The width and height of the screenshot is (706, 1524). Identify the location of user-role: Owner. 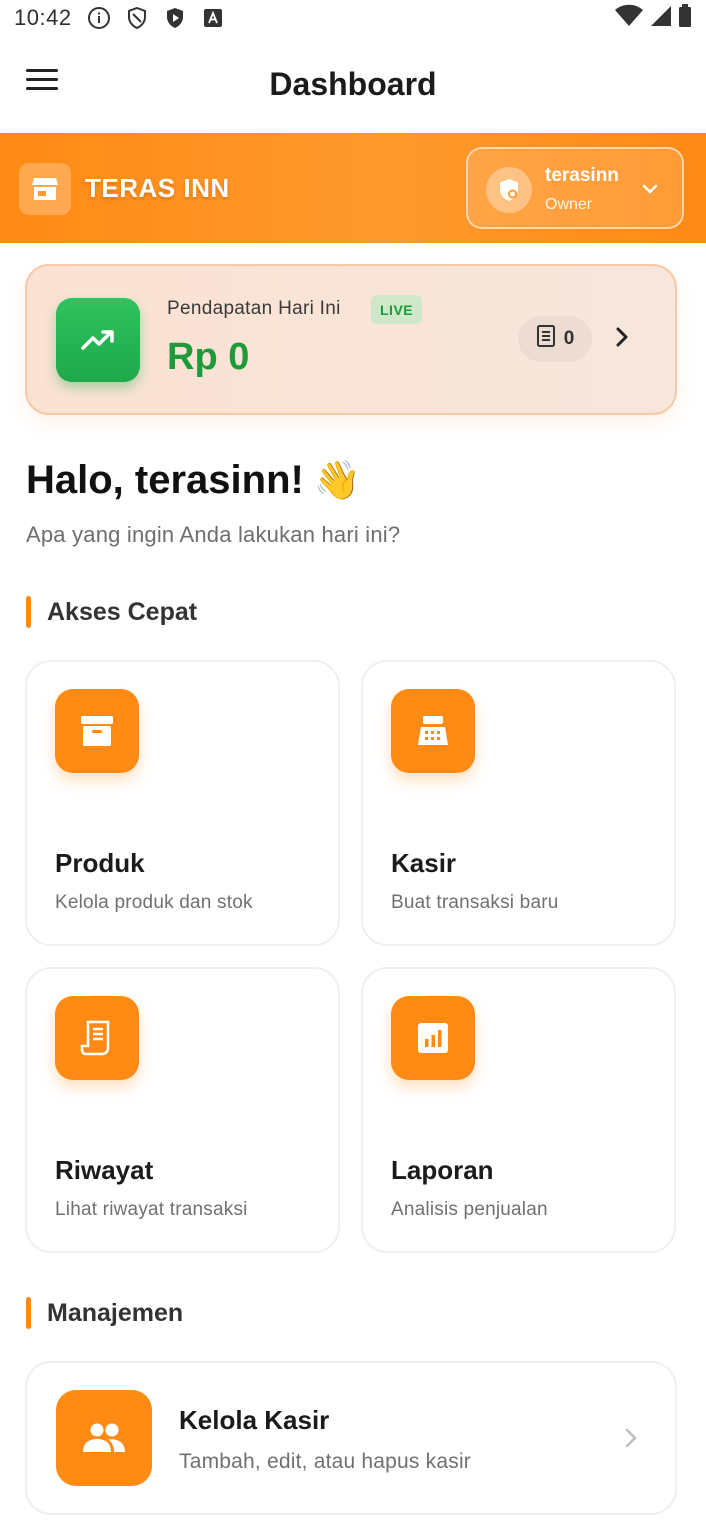
(569, 204).